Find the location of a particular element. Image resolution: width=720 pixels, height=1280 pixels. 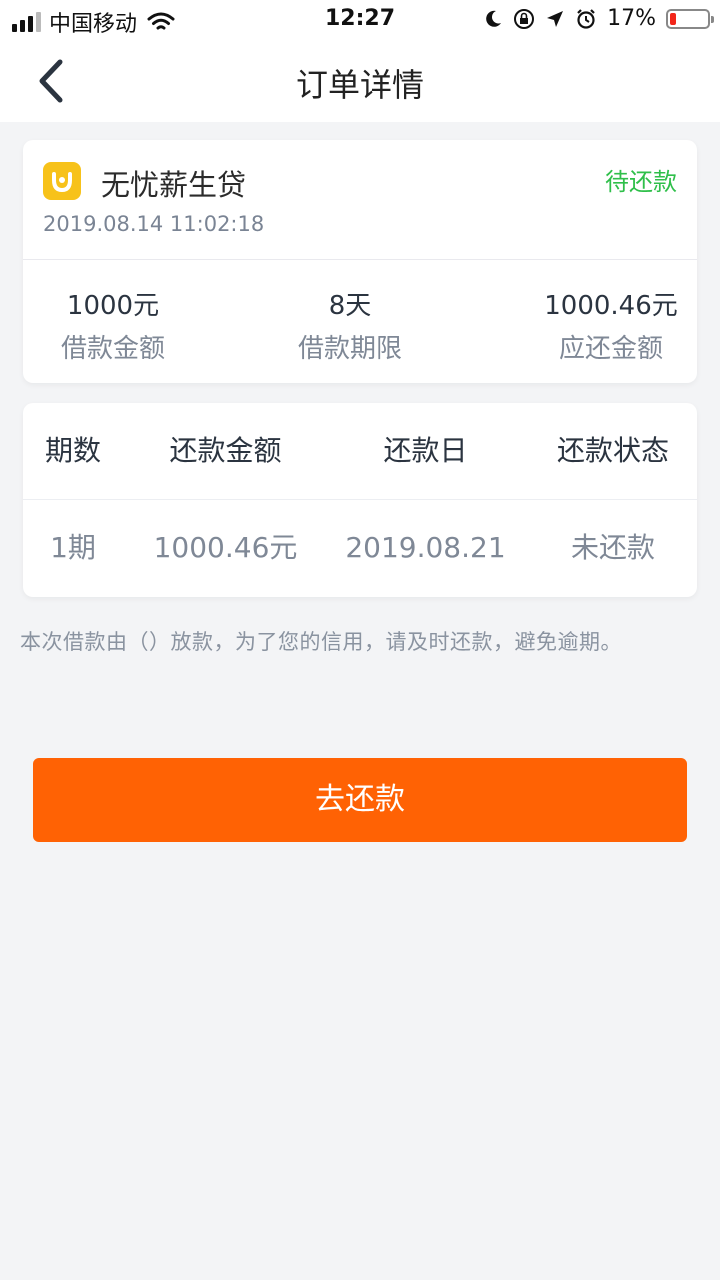

cell-status: 未还款 is located at coordinates (612, 547).